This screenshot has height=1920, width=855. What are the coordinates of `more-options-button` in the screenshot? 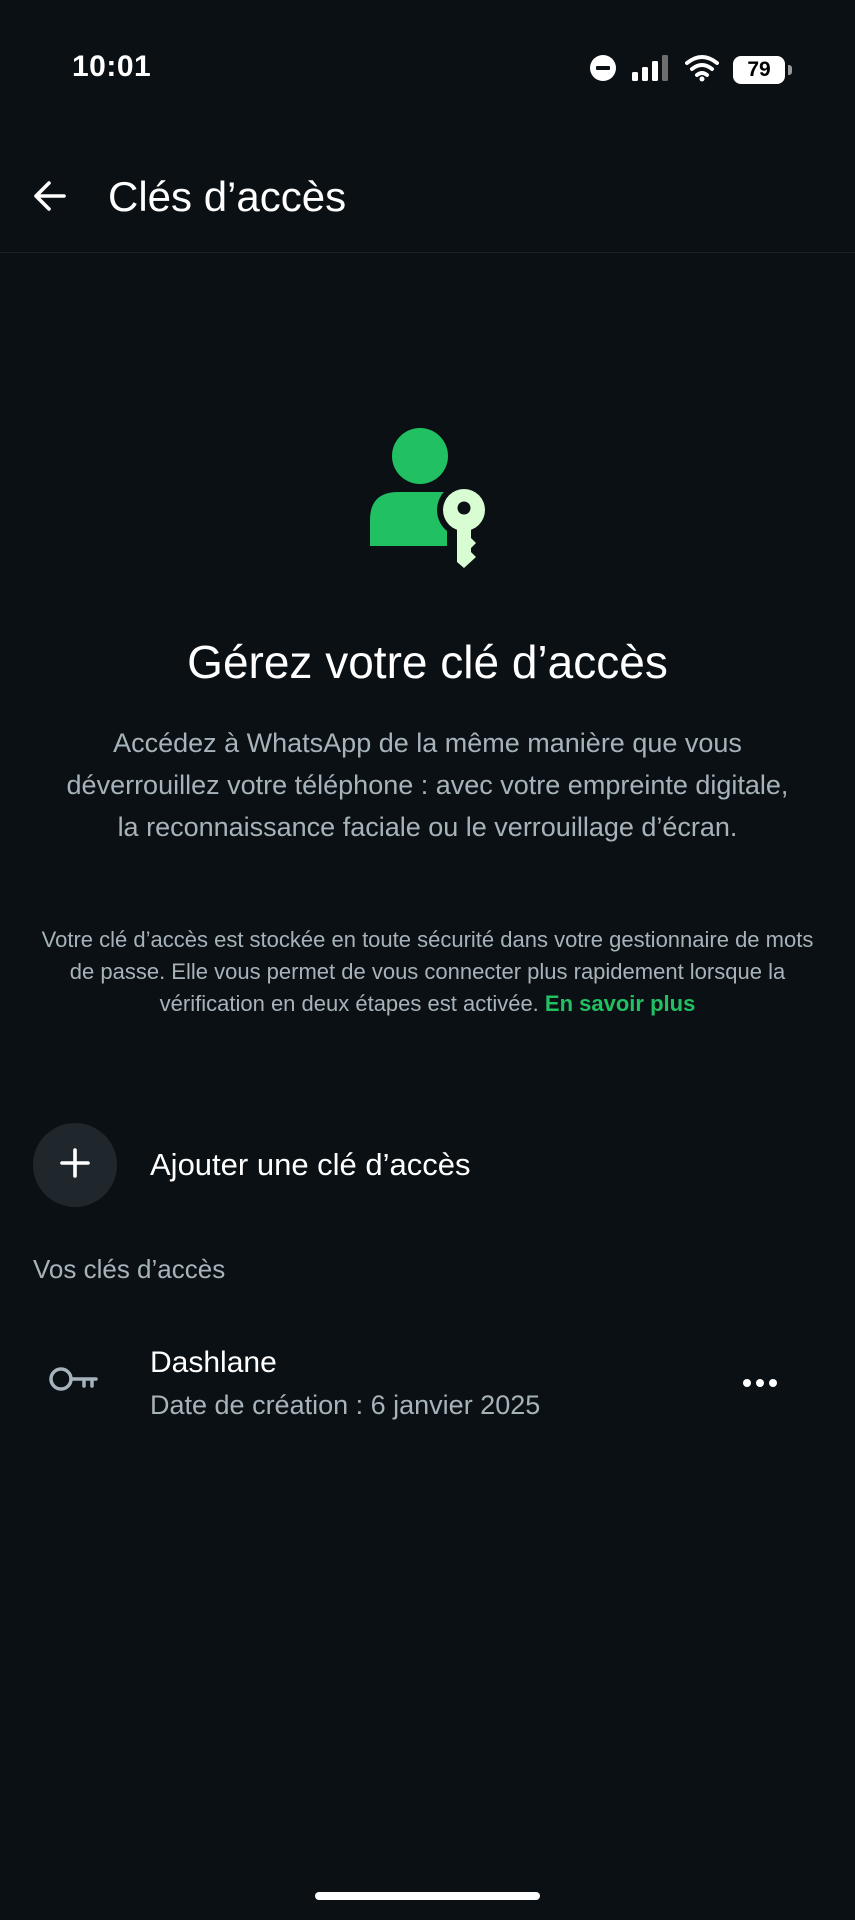 It's located at (760, 1384).